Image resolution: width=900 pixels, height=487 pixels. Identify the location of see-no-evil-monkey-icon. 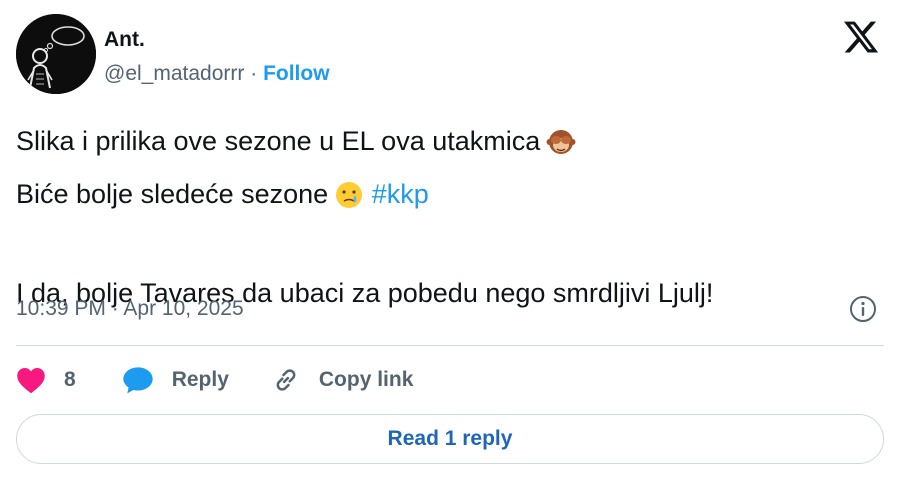
(561, 148).